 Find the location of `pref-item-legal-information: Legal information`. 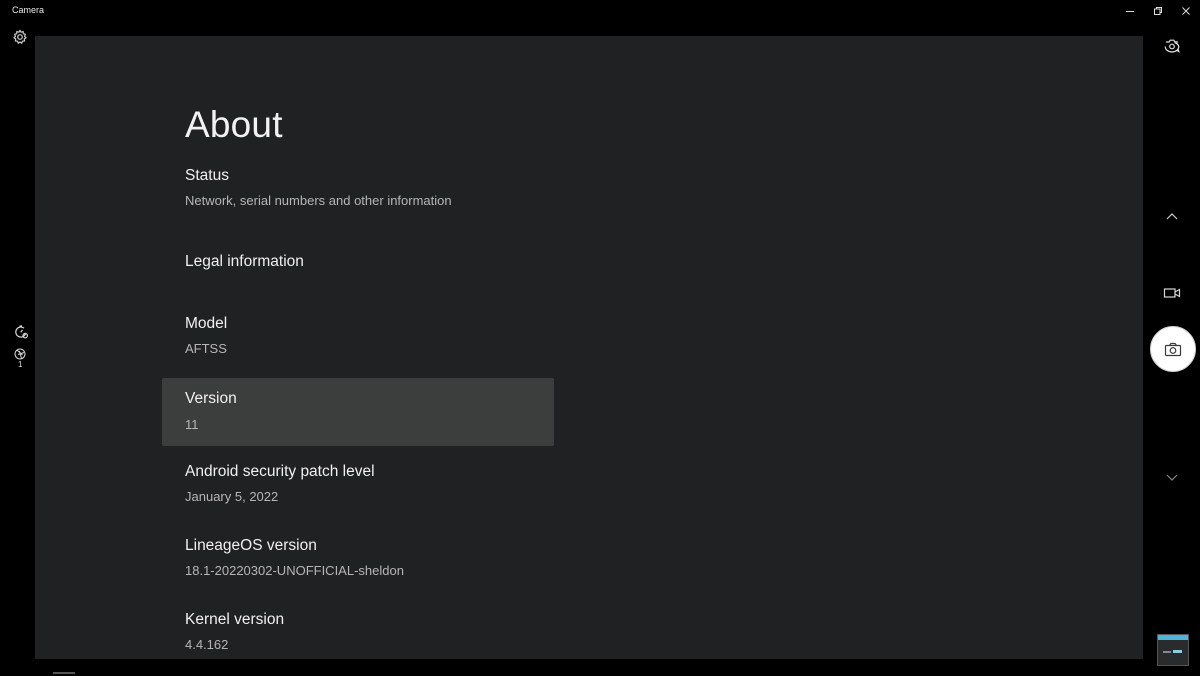

pref-item-legal-information: Legal information is located at coordinates (358, 282).